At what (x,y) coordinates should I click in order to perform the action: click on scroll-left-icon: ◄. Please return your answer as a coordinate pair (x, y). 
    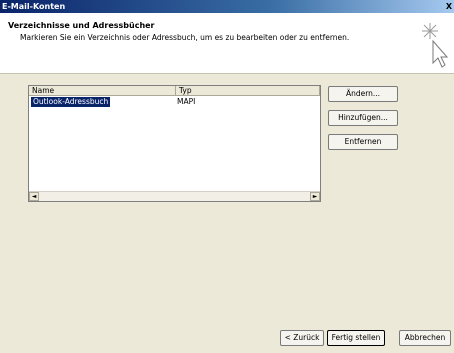
    Looking at the image, I should click on (34, 196).